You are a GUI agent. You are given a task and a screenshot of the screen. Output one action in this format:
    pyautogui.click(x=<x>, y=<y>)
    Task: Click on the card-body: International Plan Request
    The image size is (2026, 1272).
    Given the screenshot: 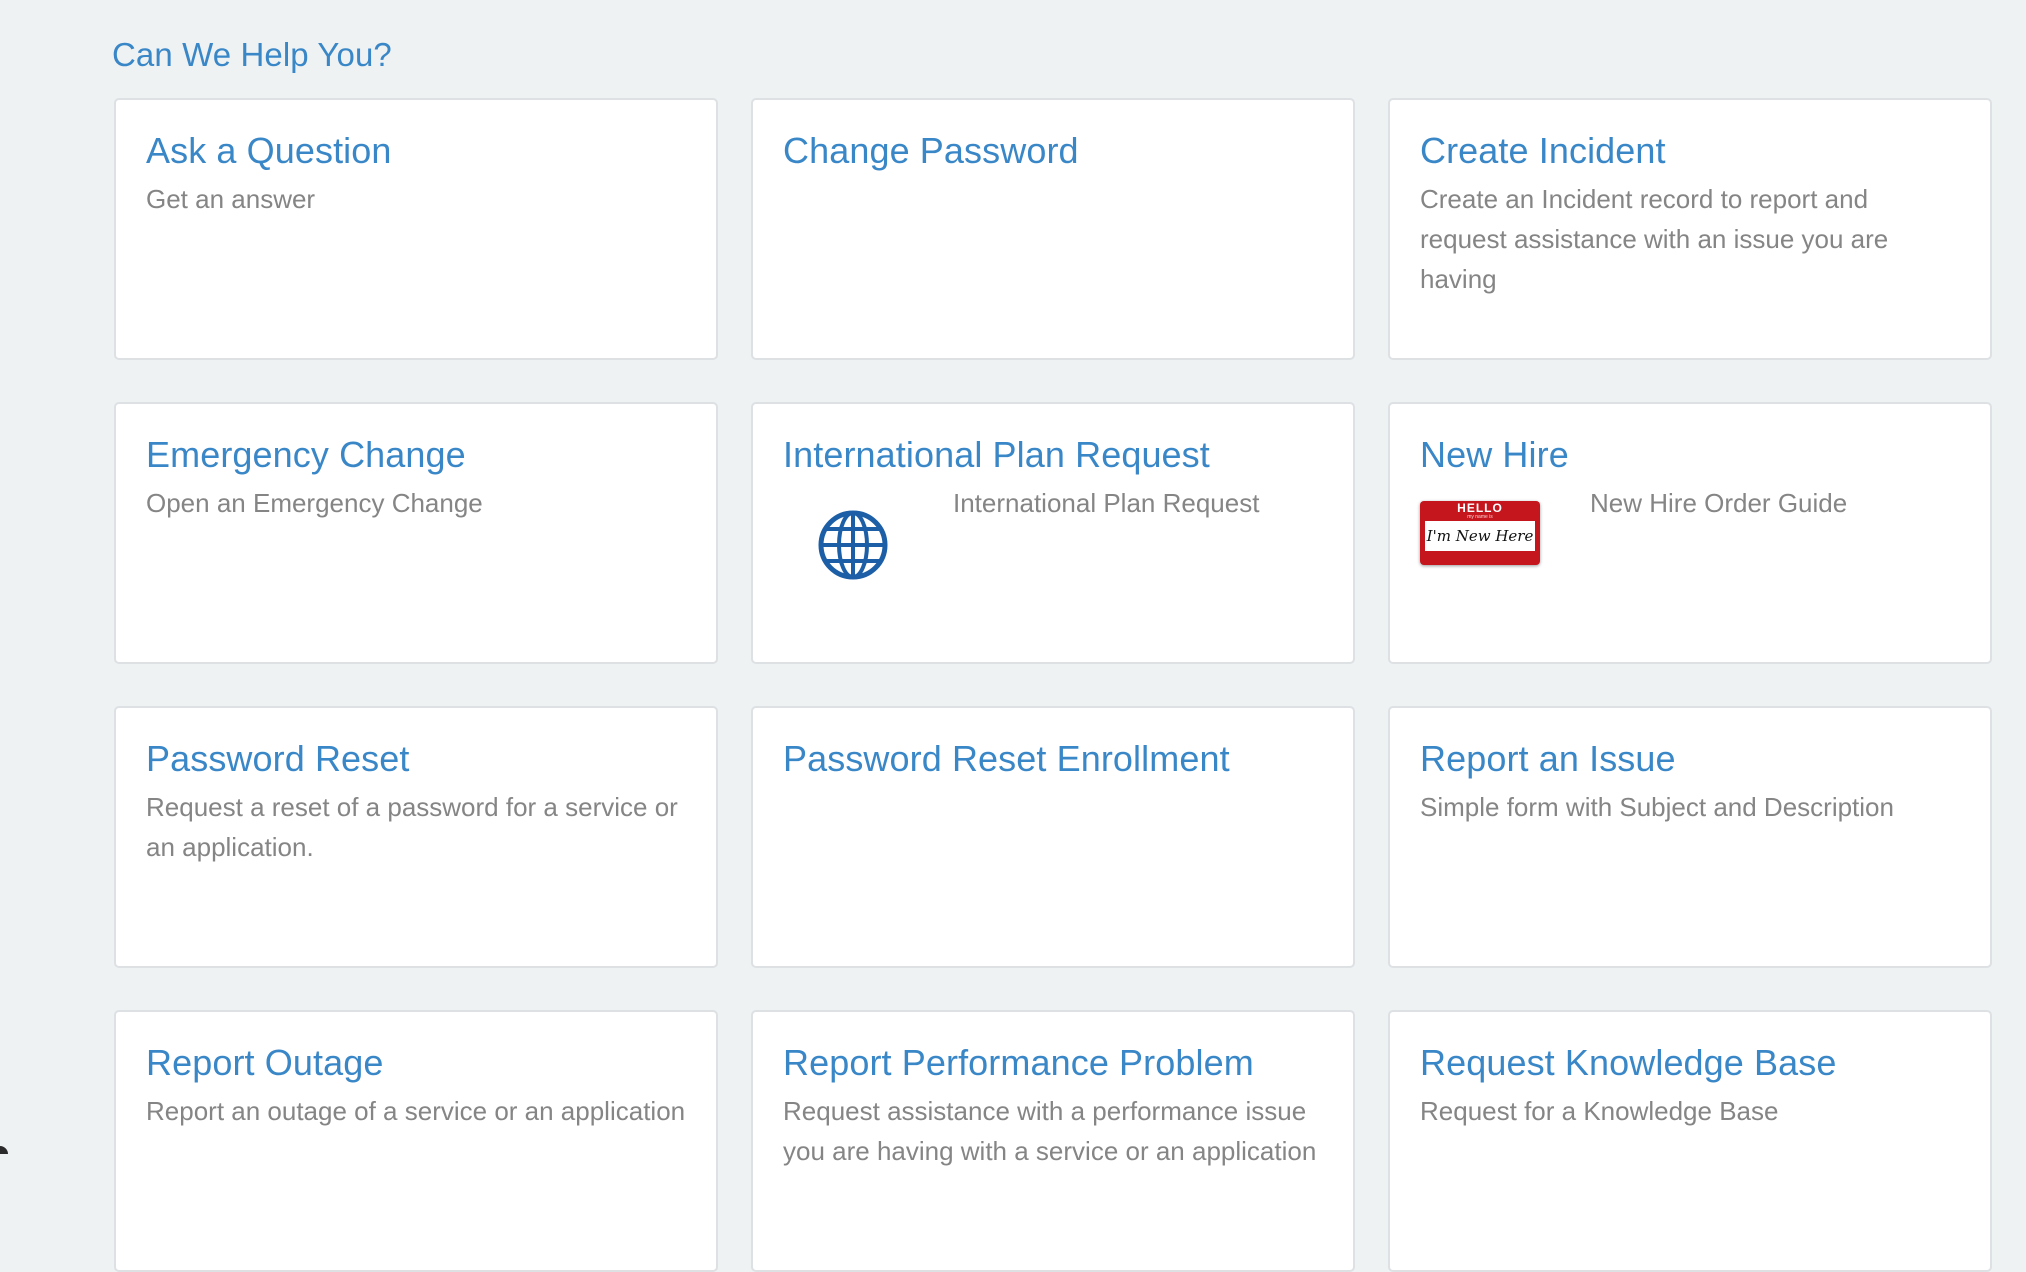 What is the action you would take?
    pyautogui.click(x=1053, y=550)
    